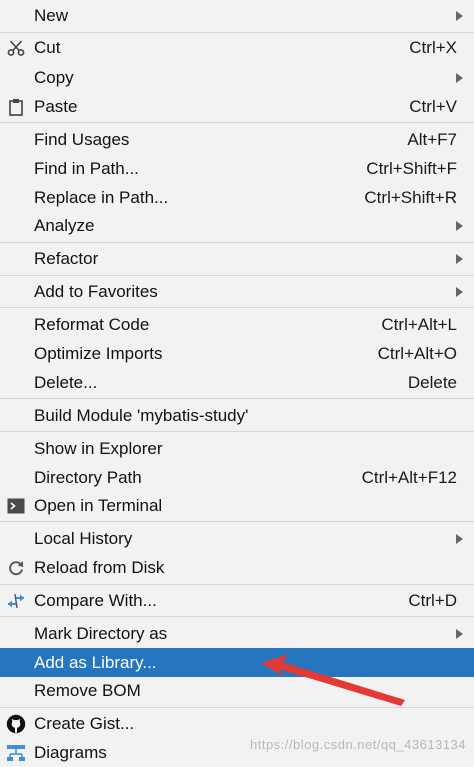 This screenshot has height=767, width=474. What do you see at coordinates (237, 258) in the screenshot?
I see `menu-item-refactor: Refactor` at bounding box center [237, 258].